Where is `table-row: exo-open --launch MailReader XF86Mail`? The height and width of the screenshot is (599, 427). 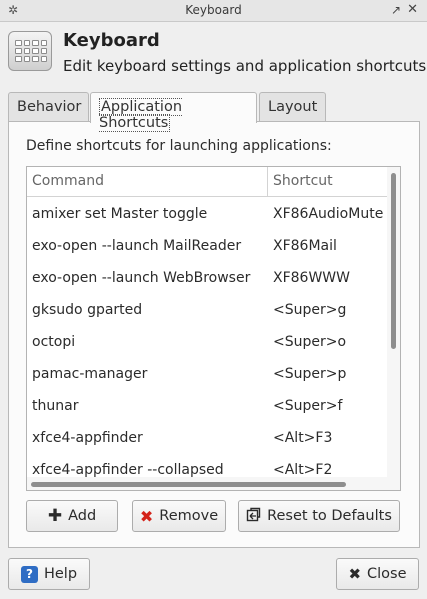 table-row: exo-open --launch MailReader XF86Mail is located at coordinates (208, 246).